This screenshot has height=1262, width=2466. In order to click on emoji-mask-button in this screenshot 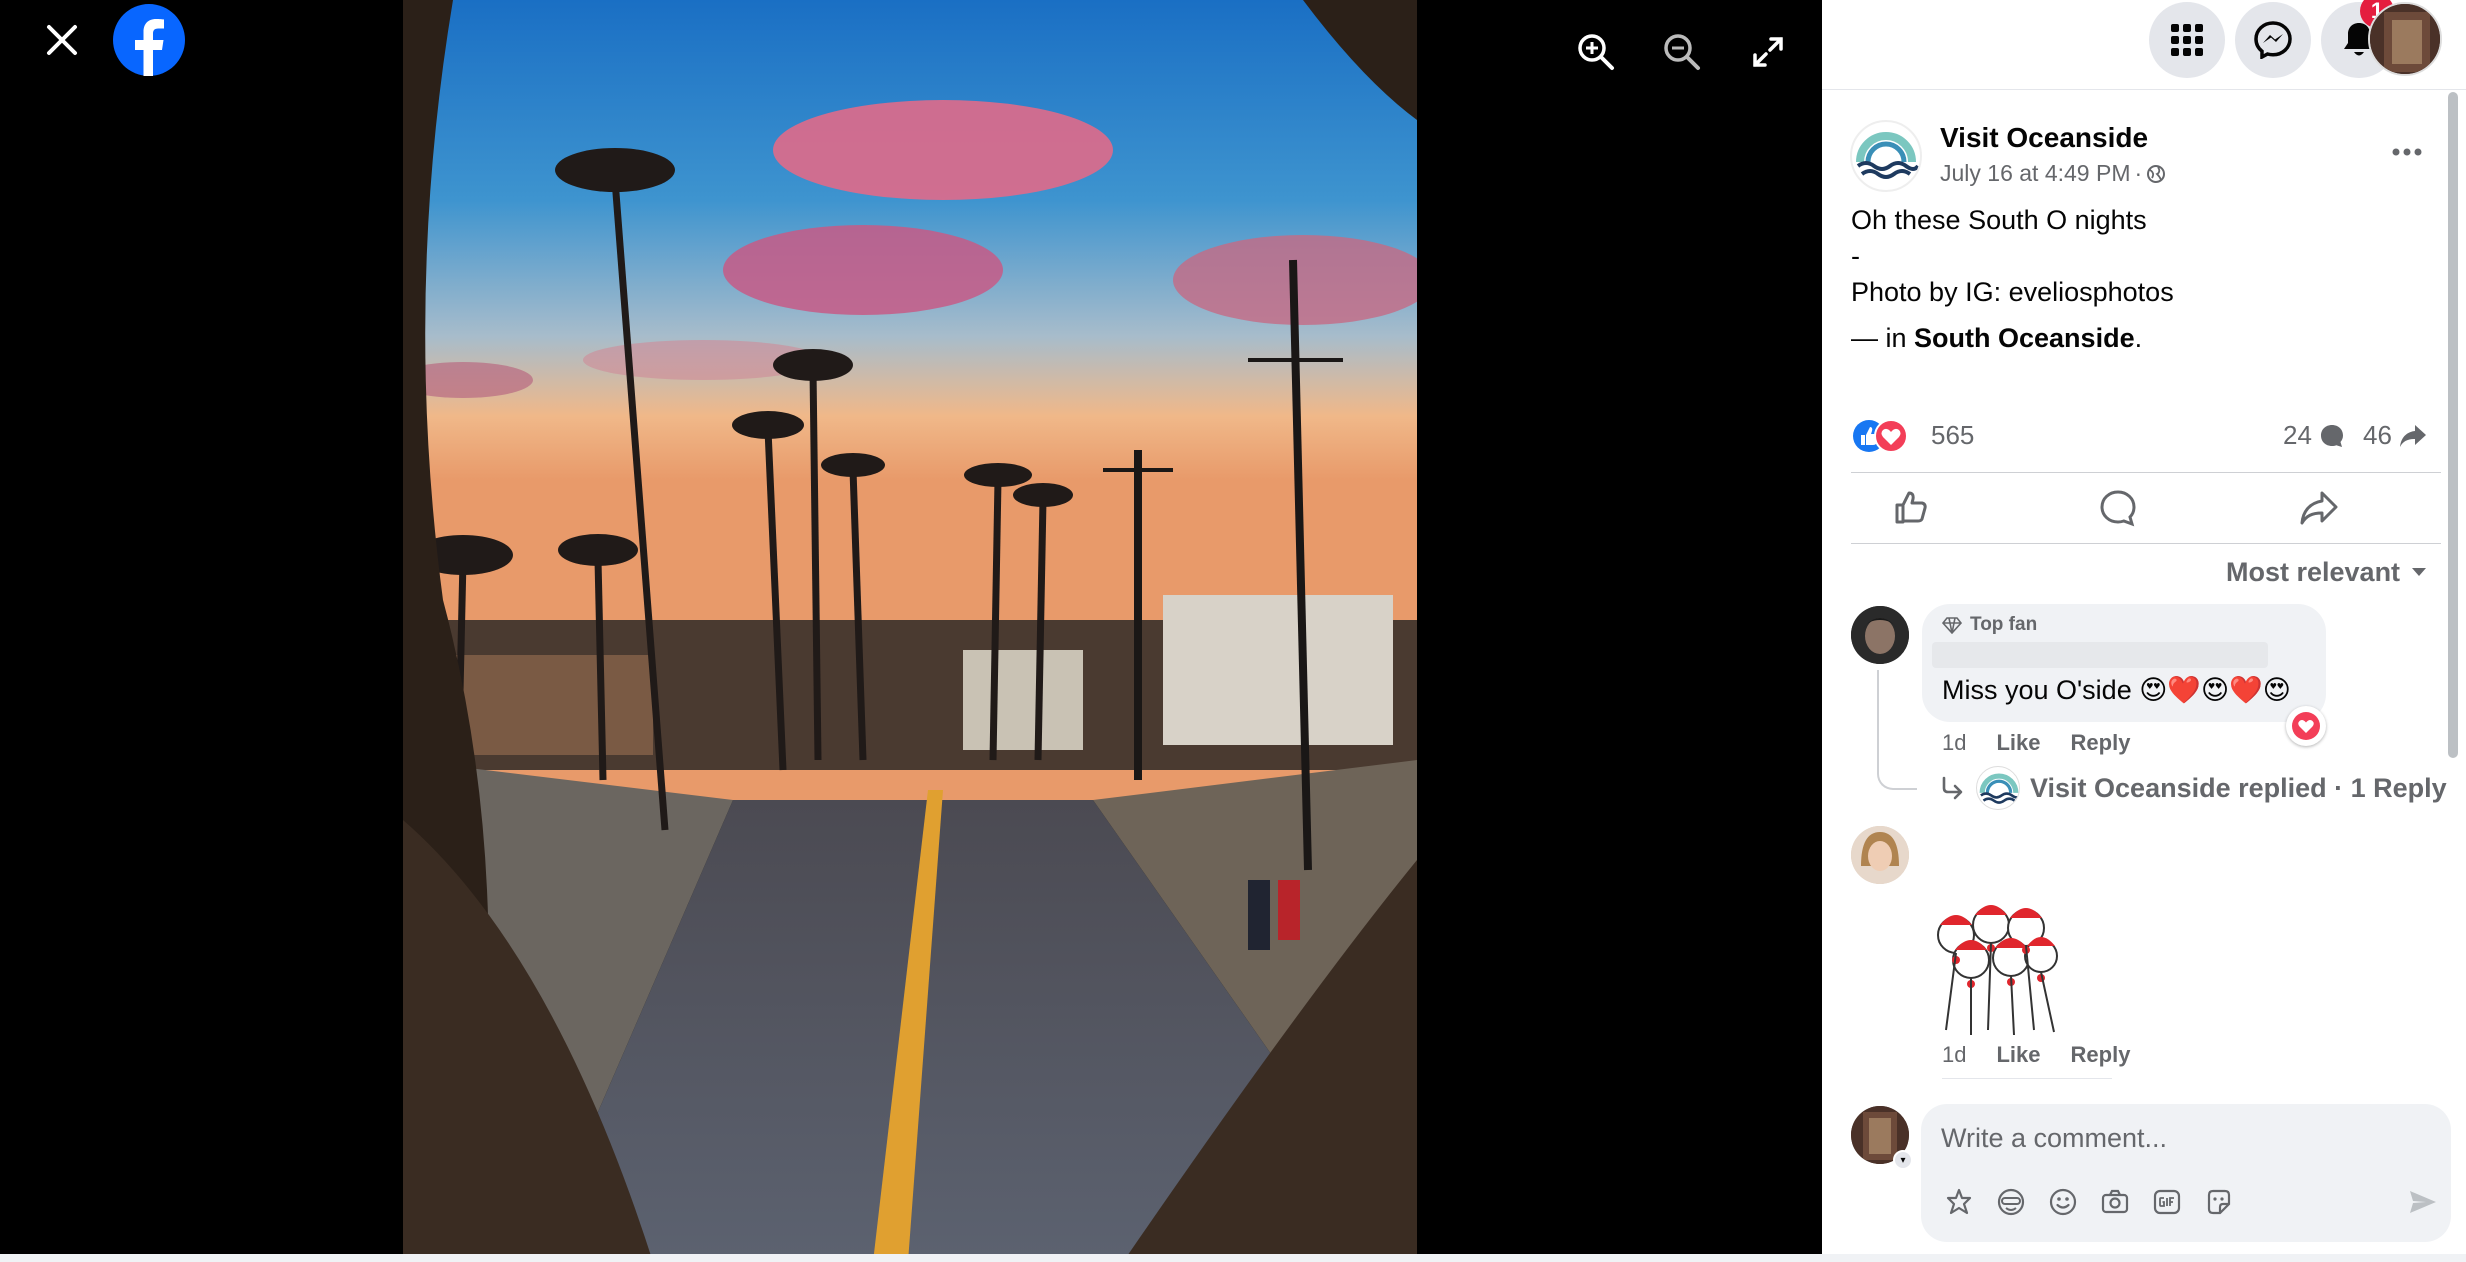, I will do `click(2011, 1202)`.